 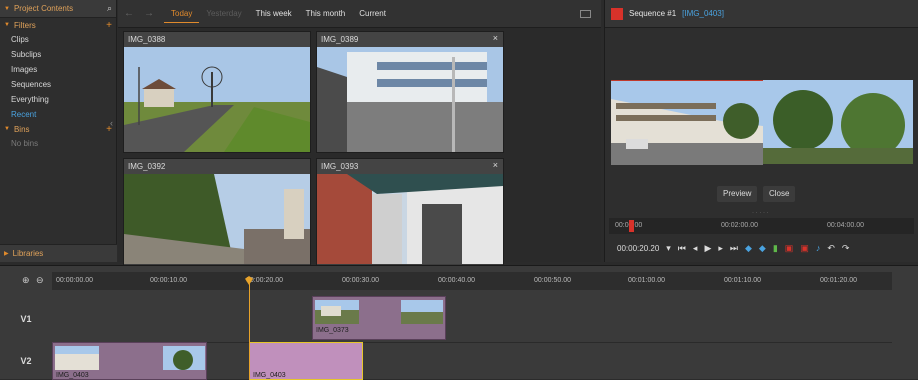 What do you see at coordinates (703, 13) in the screenshot?
I see `sequence-tag: [IMG_0403]` at bounding box center [703, 13].